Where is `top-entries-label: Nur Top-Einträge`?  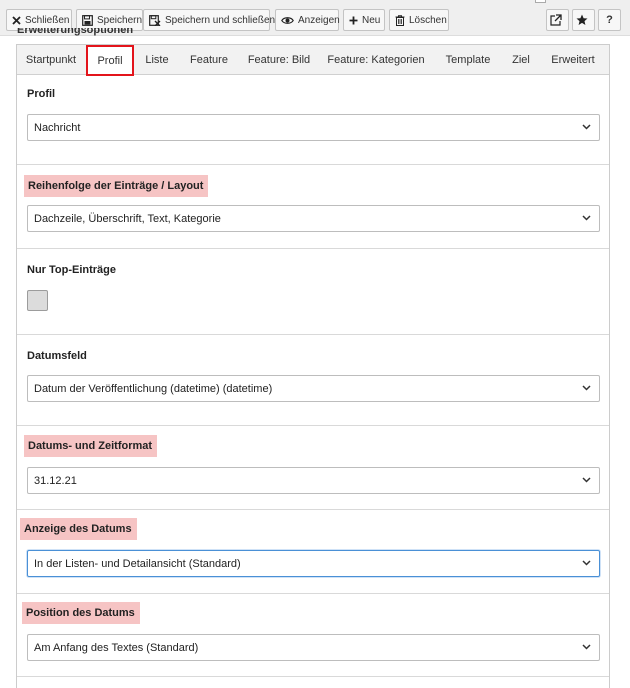
top-entries-label: Nur Top-Einträge is located at coordinates (72, 270).